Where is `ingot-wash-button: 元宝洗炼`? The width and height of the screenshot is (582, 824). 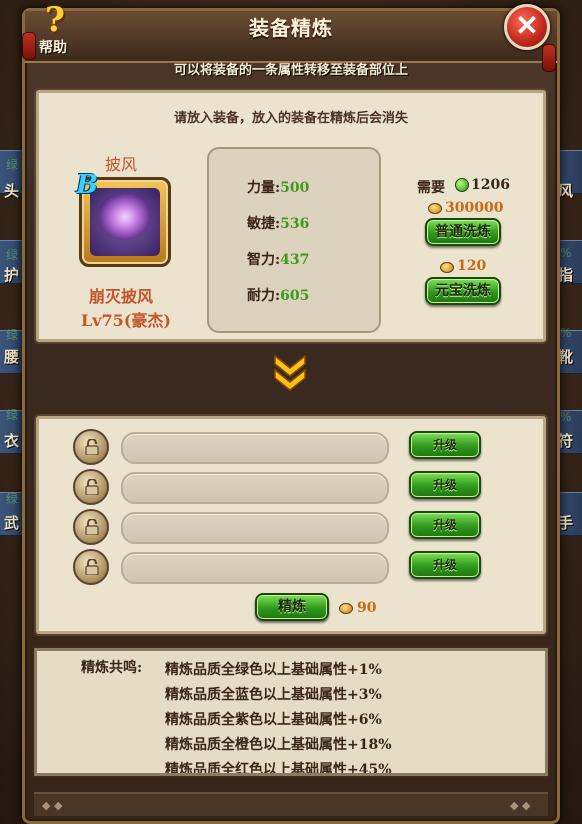
ingot-wash-button: 元宝洗炼 is located at coordinates (463, 291).